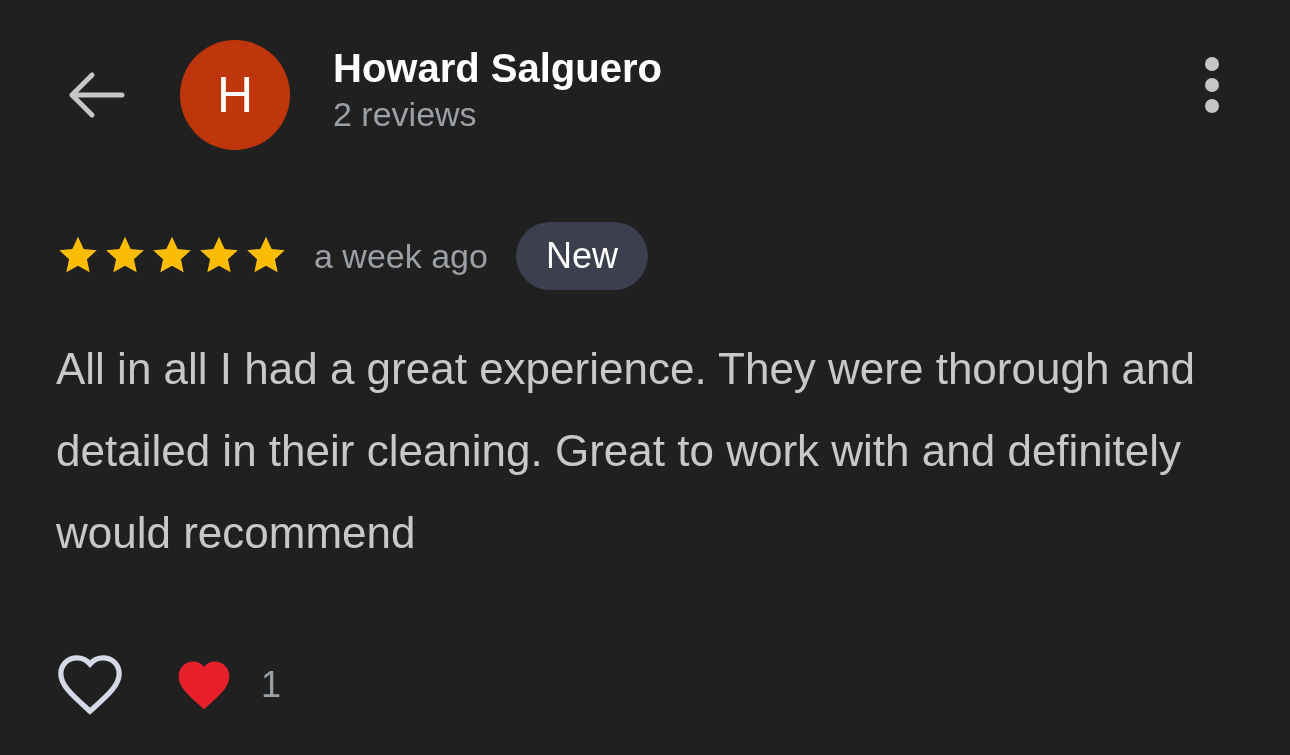  What do you see at coordinates (405, 114) in the screenshot?
I see `review-count: 2 reviews` at bounding box center [405, 114].